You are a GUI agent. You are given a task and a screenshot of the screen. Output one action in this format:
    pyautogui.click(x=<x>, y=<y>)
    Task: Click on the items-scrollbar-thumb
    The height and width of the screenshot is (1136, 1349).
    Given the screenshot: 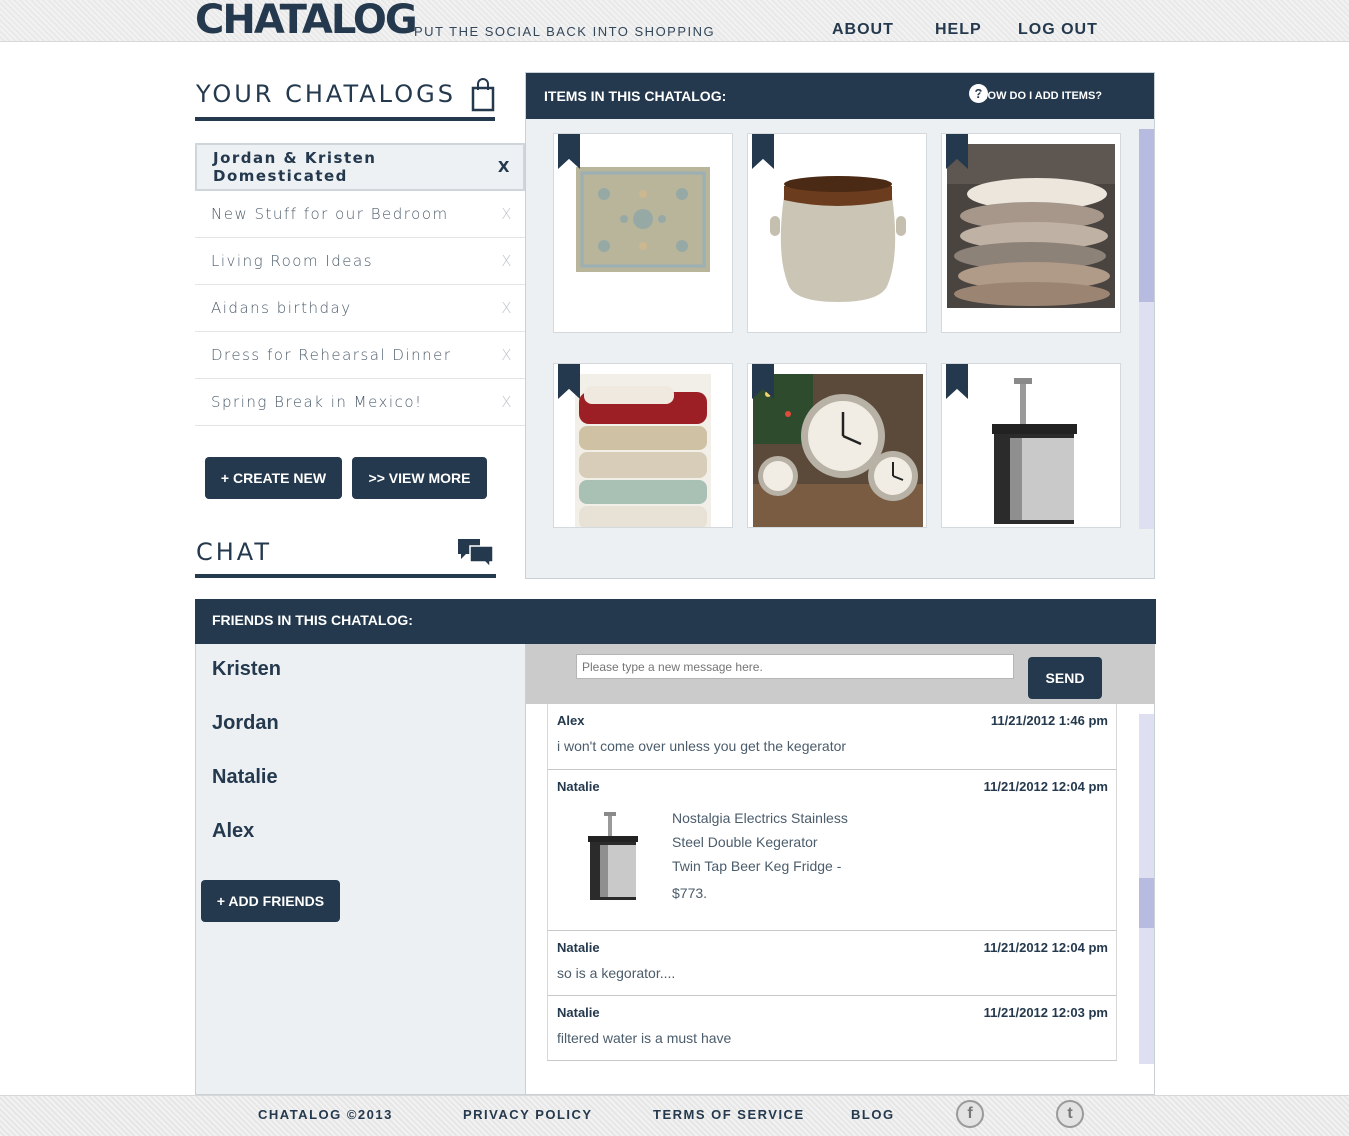 What is the action you would take?
    pyautogui.click(x=1146, y=215)
    